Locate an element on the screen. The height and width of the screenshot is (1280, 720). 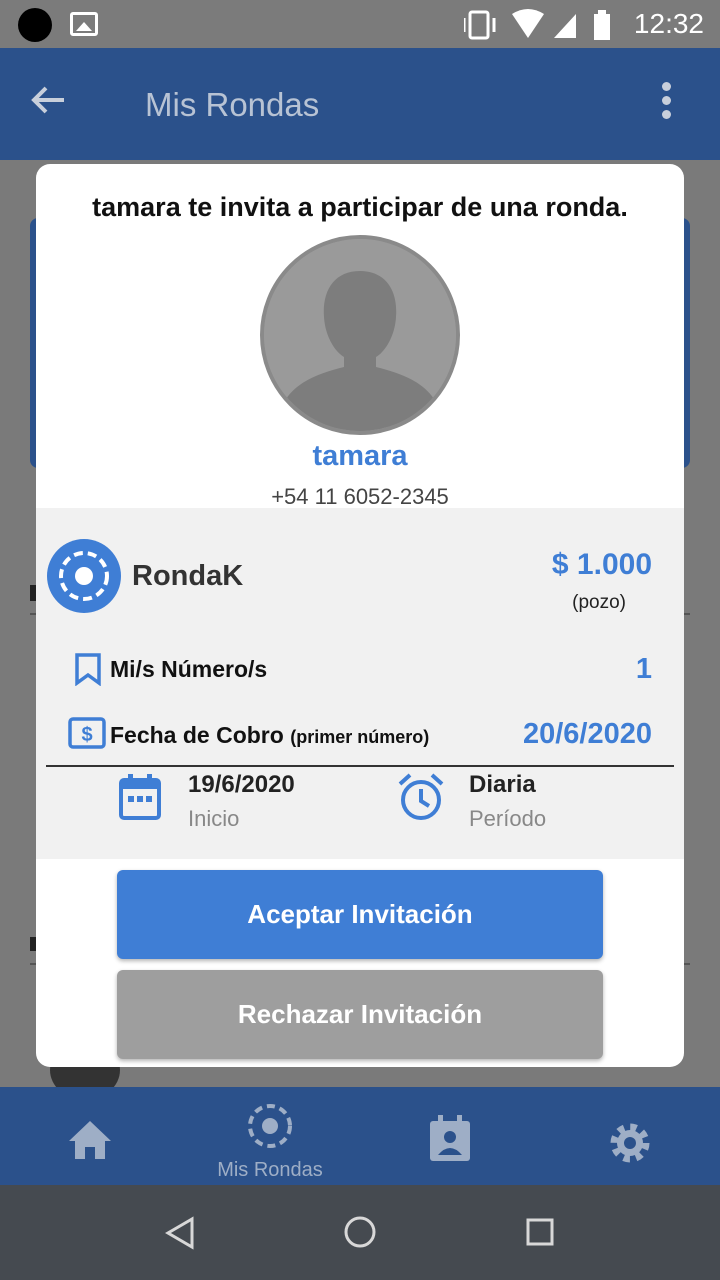
status-time: 12:32 is located at coordinates (668, 23).